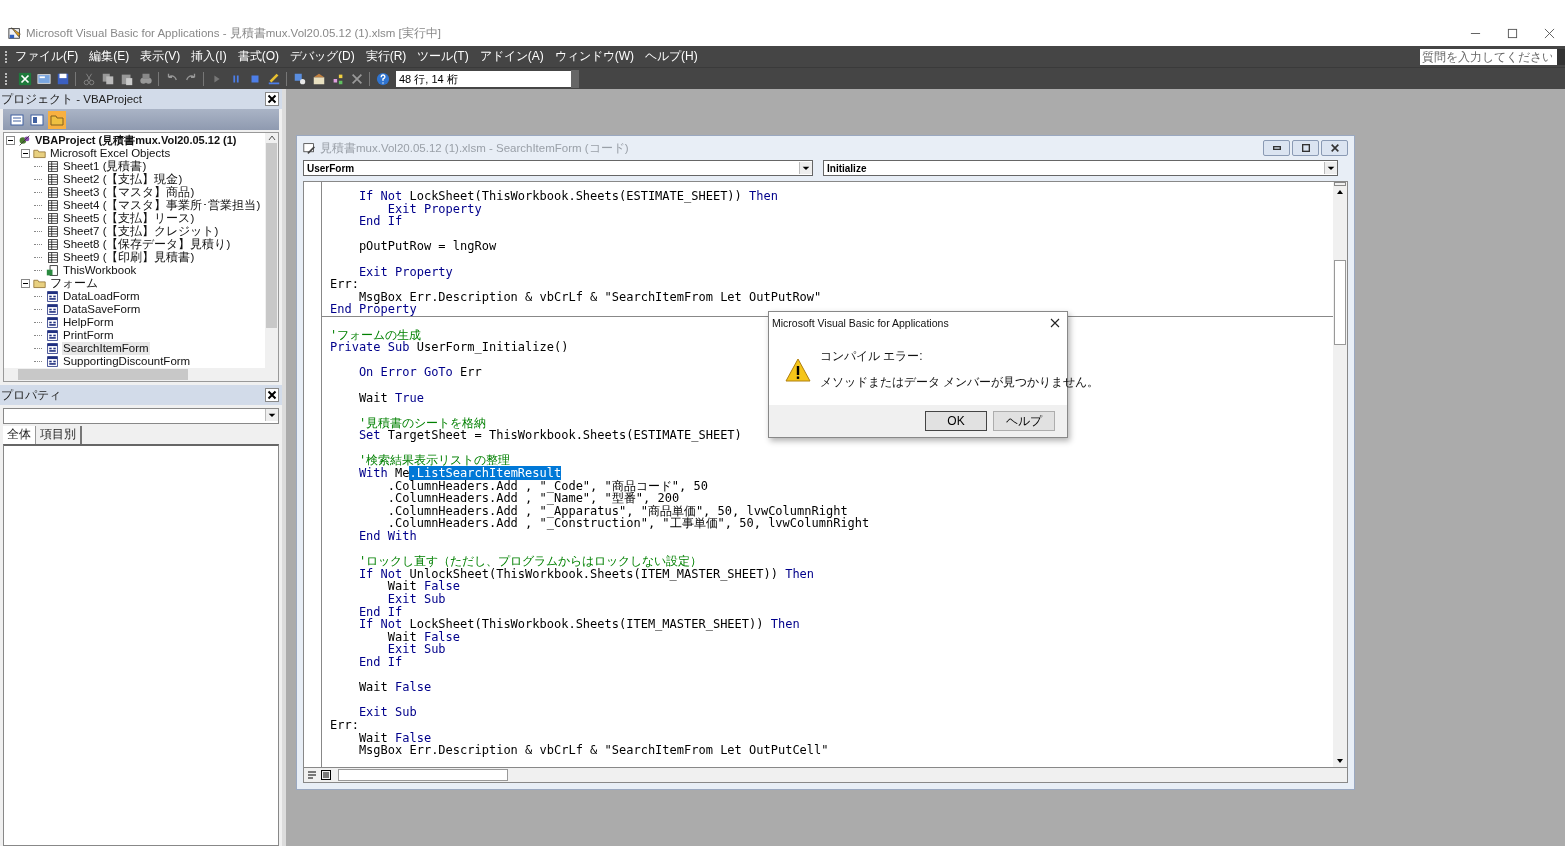 Image resolution: width=1565 pixels, height=846 pixels. I want to click on dropdown-value: UserForm, so click(331, 168).